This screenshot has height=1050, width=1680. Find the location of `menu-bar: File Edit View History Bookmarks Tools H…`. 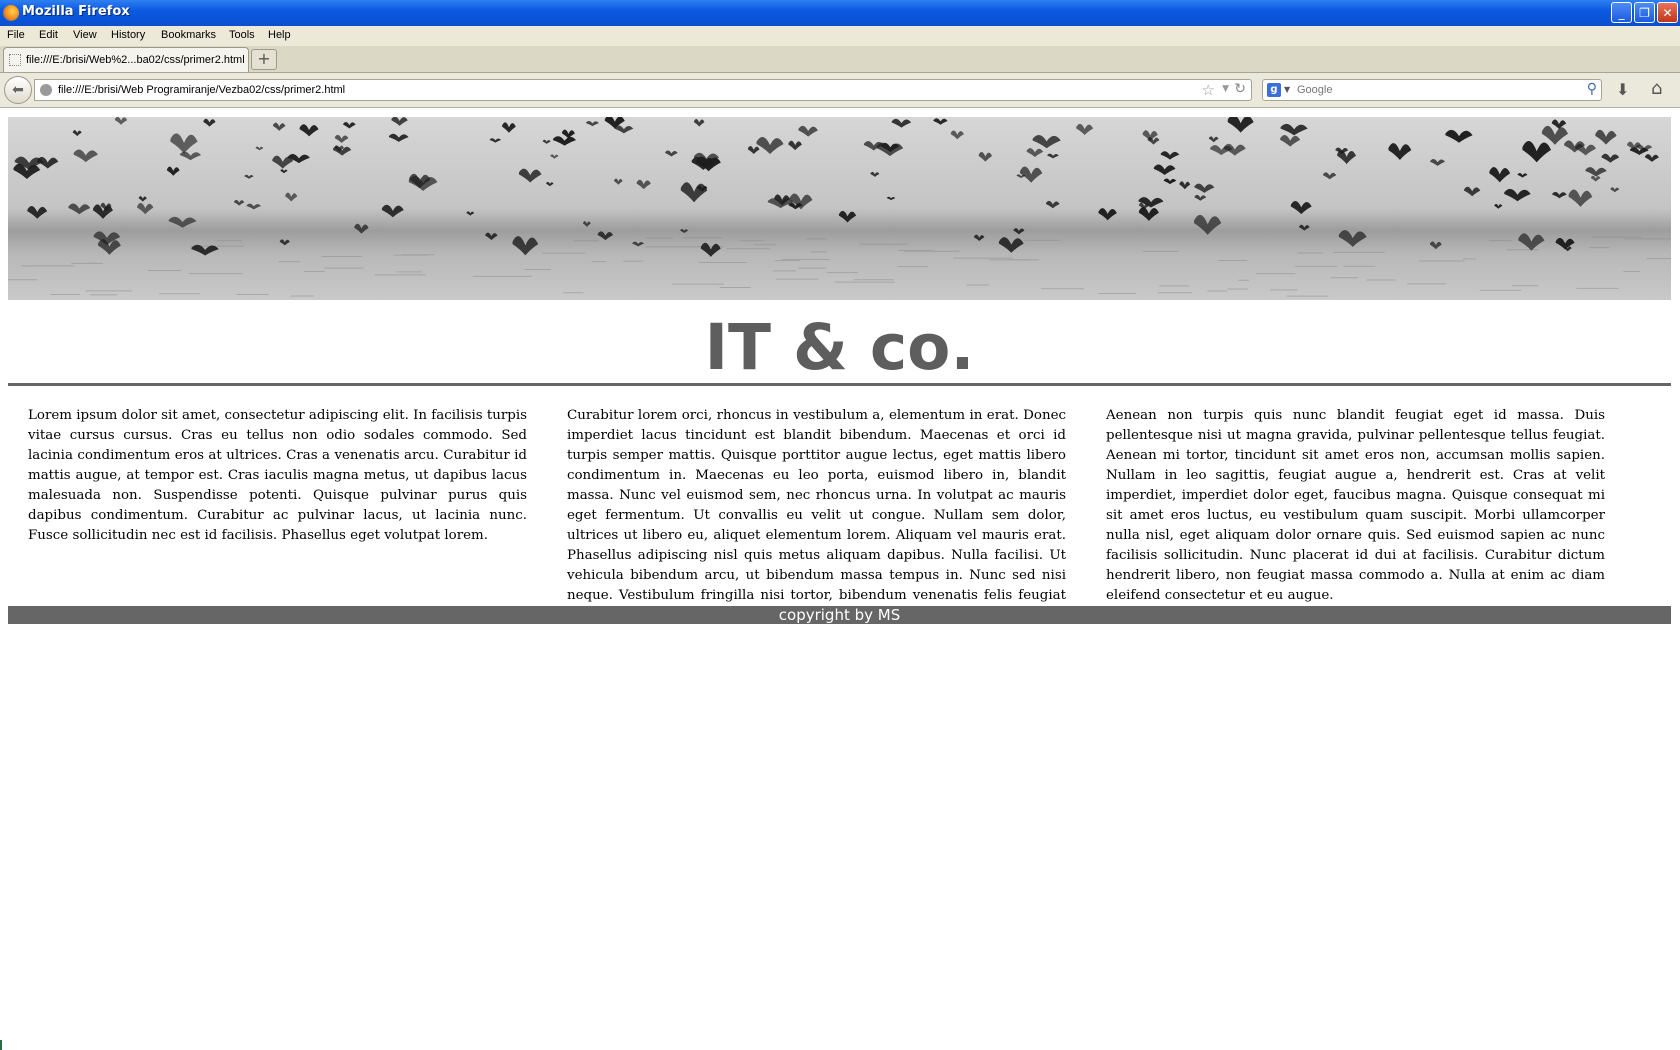

menu-bar: File Edit View History Bookmarks Tools H… is located at coordinates (840, 36).